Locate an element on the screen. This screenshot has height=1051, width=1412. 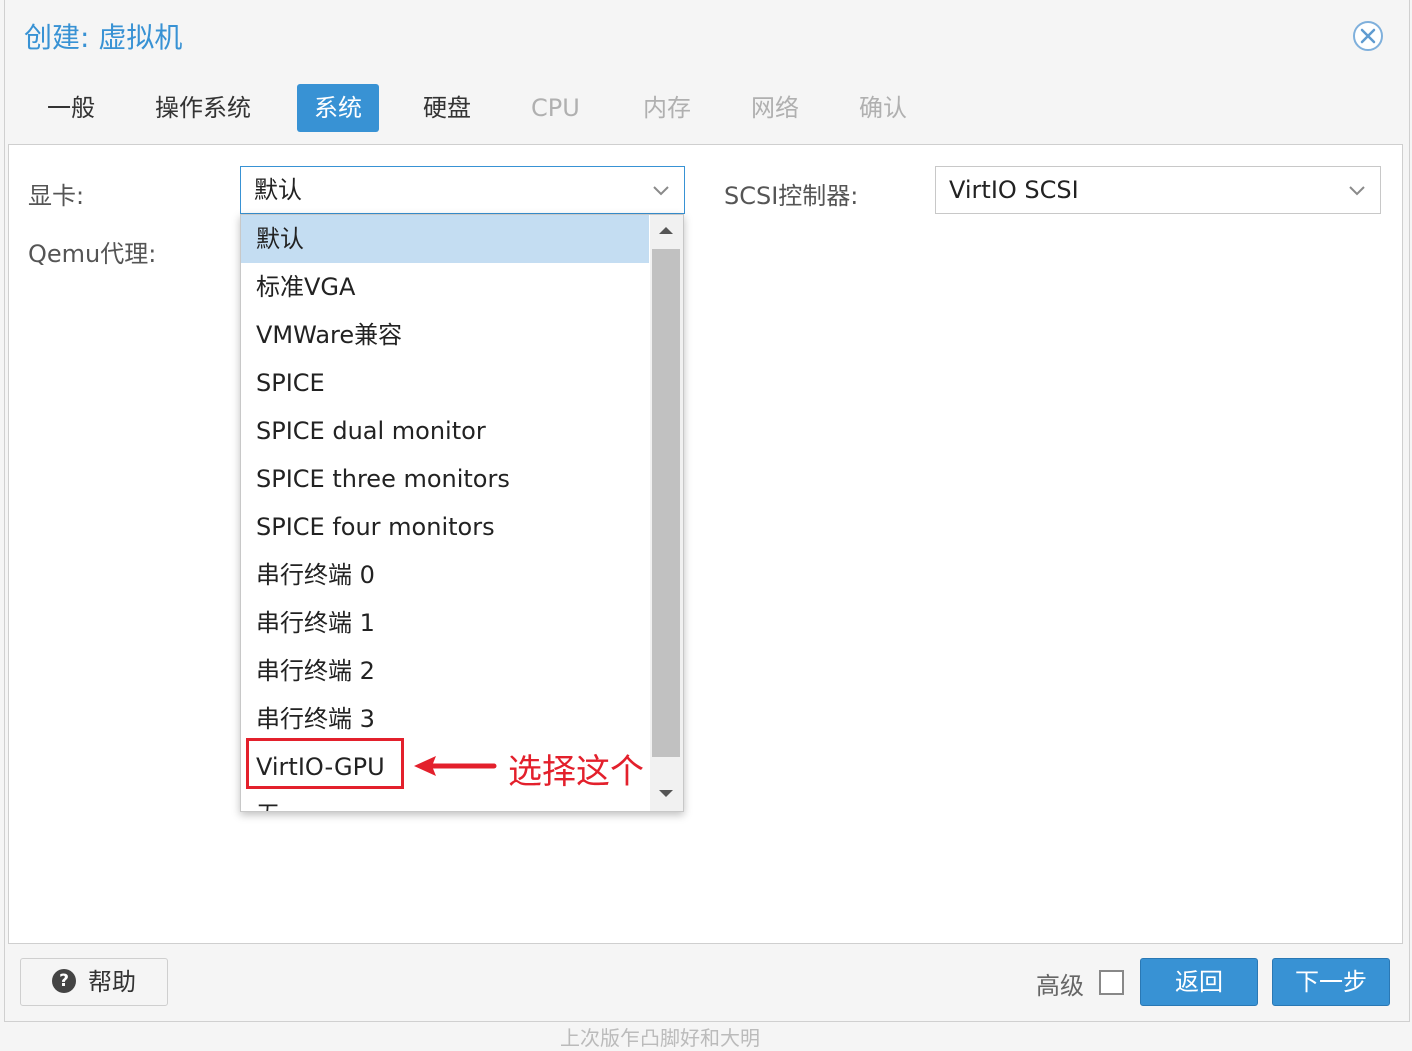
scroll-down-arrow-icon is located at coordinates (666, 794).